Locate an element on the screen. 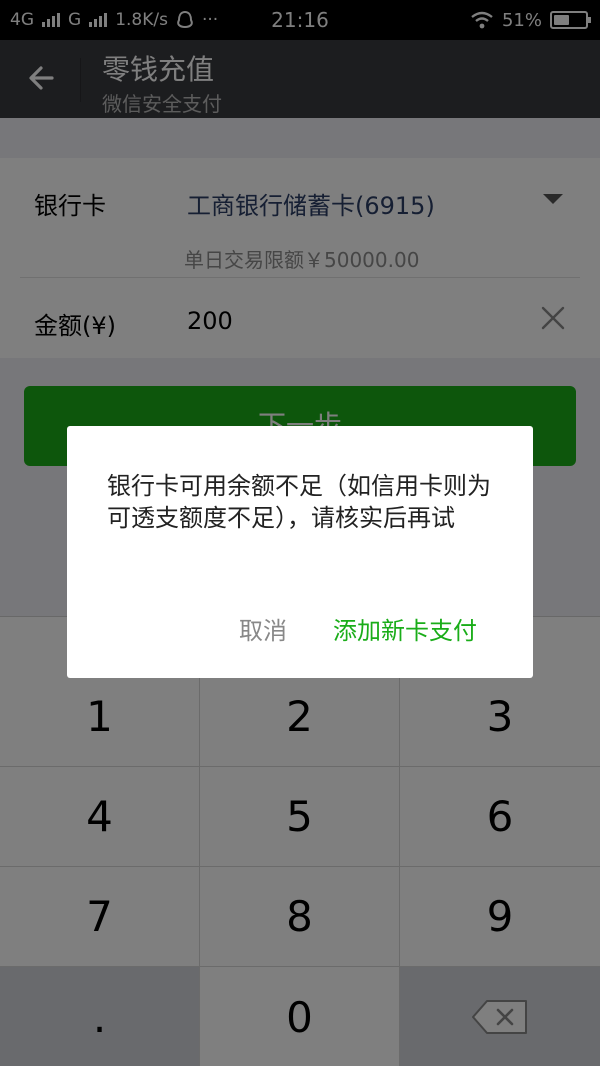  cancel-button: 取消 is located at coordinates (263, 628).